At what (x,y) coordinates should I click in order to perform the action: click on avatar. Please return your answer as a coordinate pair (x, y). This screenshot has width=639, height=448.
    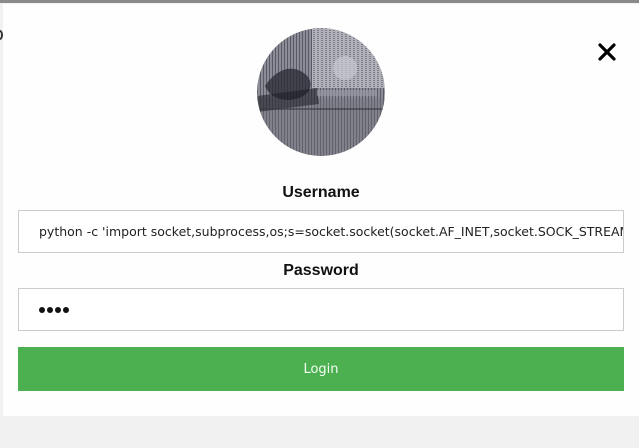
    Looking at the image, I should click on (321, 92).